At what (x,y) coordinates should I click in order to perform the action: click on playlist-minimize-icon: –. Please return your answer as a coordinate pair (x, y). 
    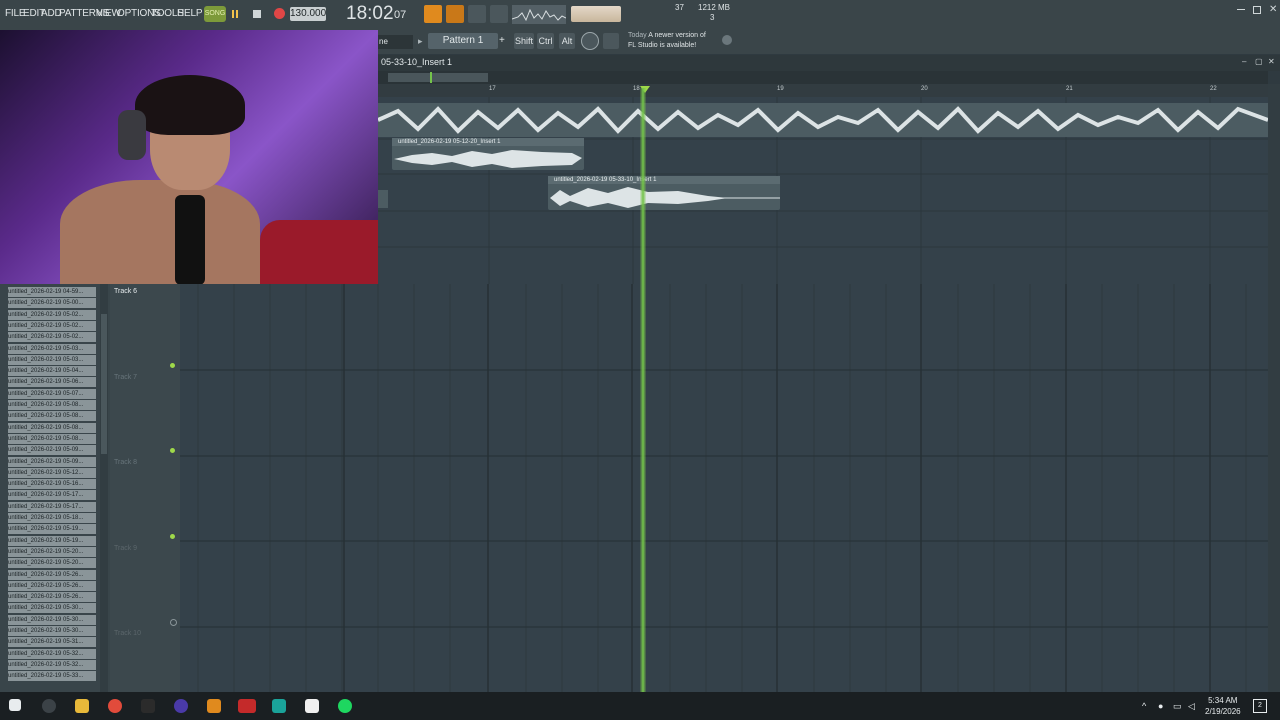
    Looking at the image, I should click on (1244, 61).